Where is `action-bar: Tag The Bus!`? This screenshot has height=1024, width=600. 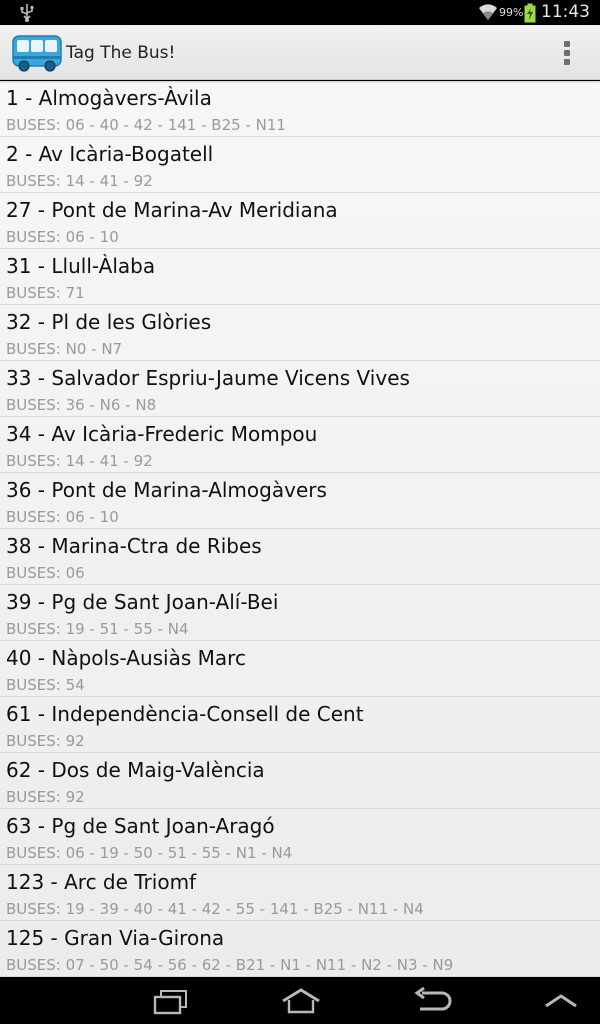 action-bar: Tag The Bus! is located at coordinates (300, 52).